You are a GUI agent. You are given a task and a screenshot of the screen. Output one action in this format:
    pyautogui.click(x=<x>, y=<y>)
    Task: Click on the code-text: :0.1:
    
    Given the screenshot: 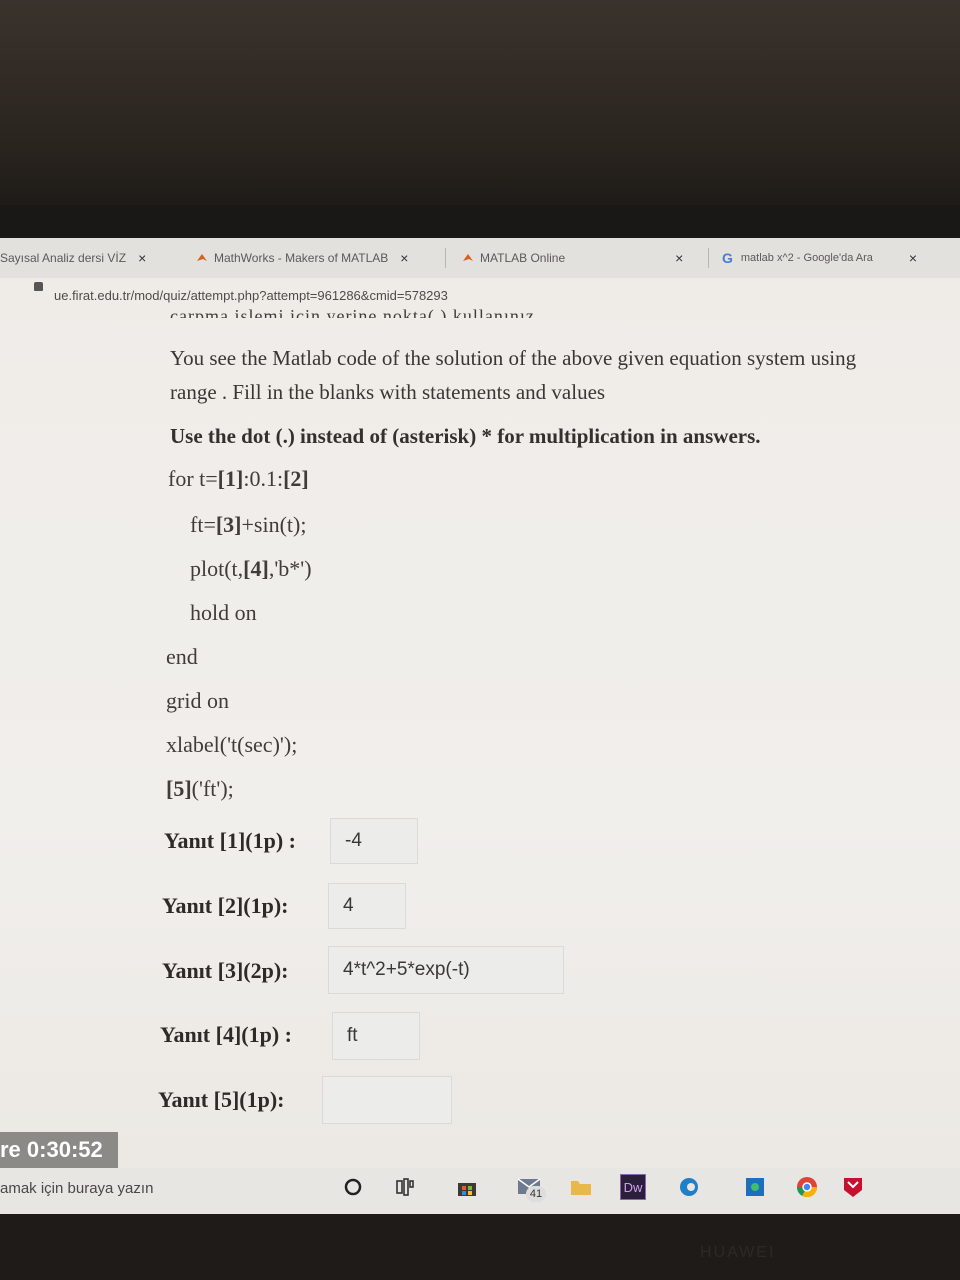 What is the action you would take?
    pyautogui.click(x=263, y=478)
    